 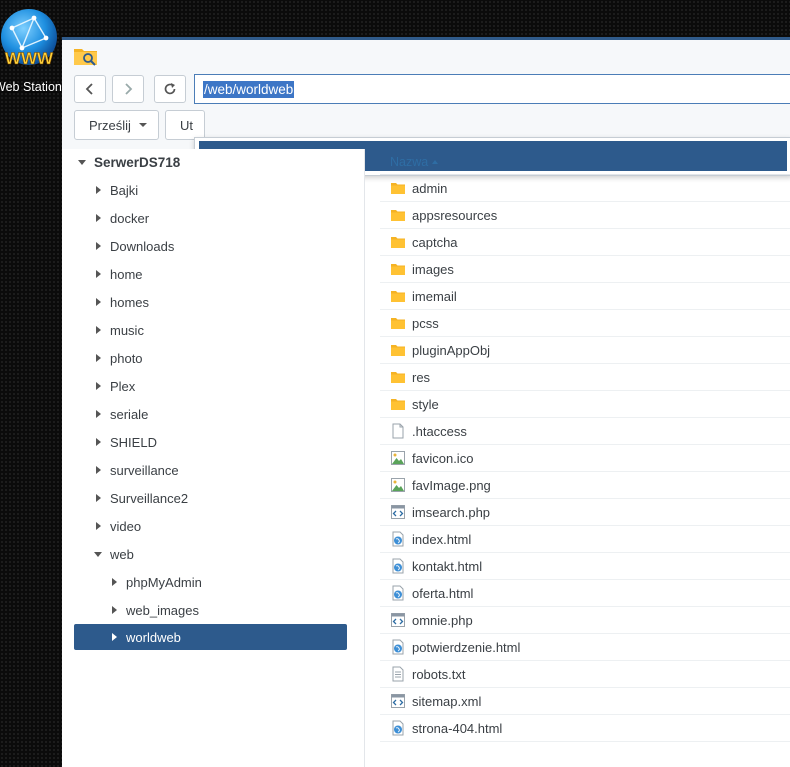 I want to click on file-row: omnie.php, so click(x=585, y=620).